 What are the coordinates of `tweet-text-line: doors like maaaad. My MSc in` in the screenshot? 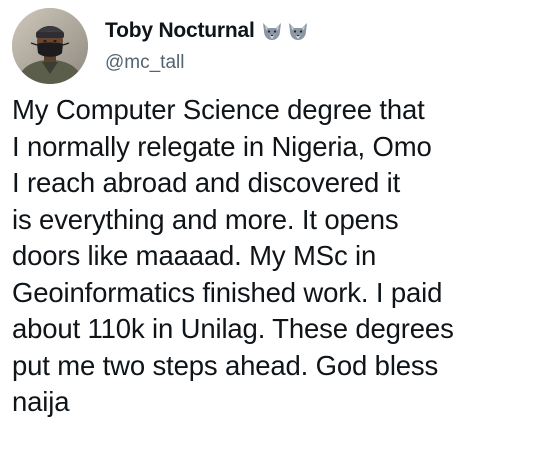 It's located at (194, 255).